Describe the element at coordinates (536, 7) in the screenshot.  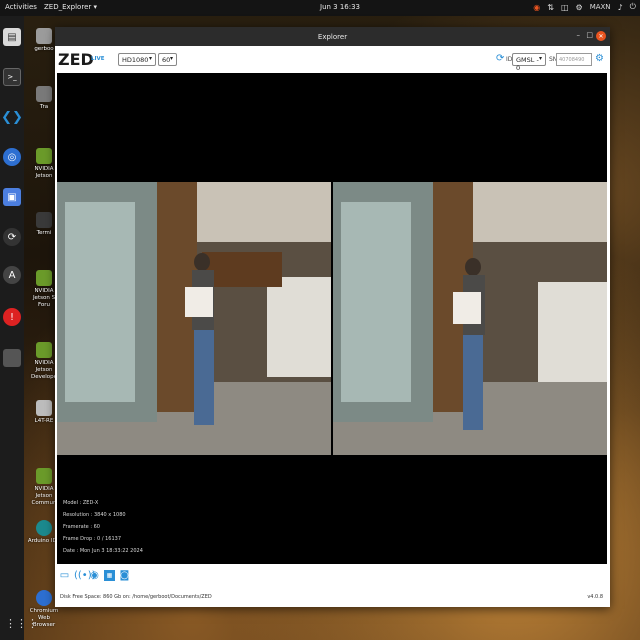
I see `nvidia-icon: ◉` at that location.